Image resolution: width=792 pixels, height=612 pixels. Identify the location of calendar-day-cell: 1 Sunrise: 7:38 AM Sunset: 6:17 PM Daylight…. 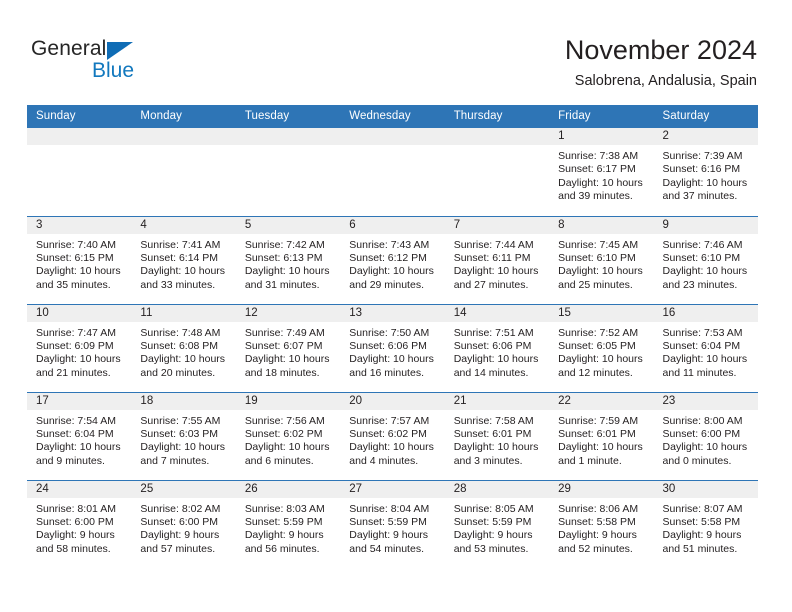
(601, 172).